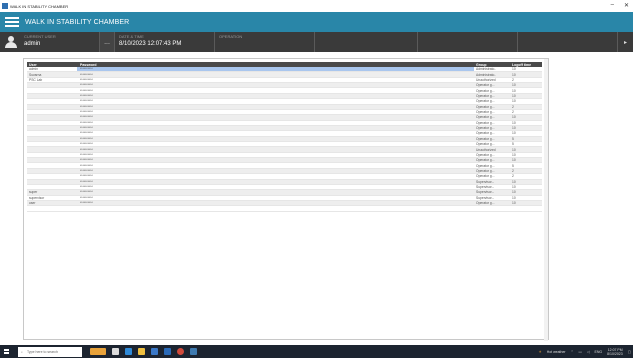 This screenshot has height=358, width=633. Describe the element at coordinates (572, 352) in the screenshot. I see `tray-chevron-icon: ⌃` at that location.